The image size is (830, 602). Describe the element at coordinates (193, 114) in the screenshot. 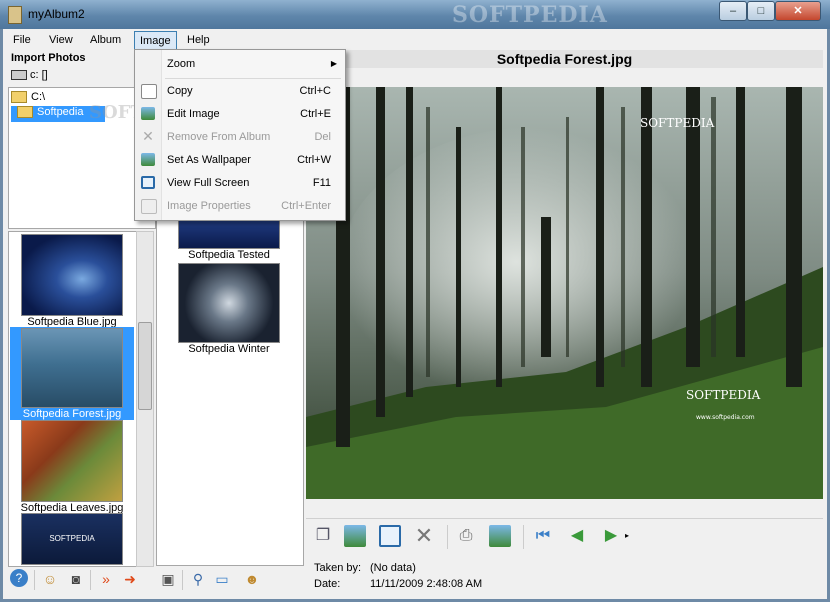

I see `menu-item-label: Edit Image` at that location.